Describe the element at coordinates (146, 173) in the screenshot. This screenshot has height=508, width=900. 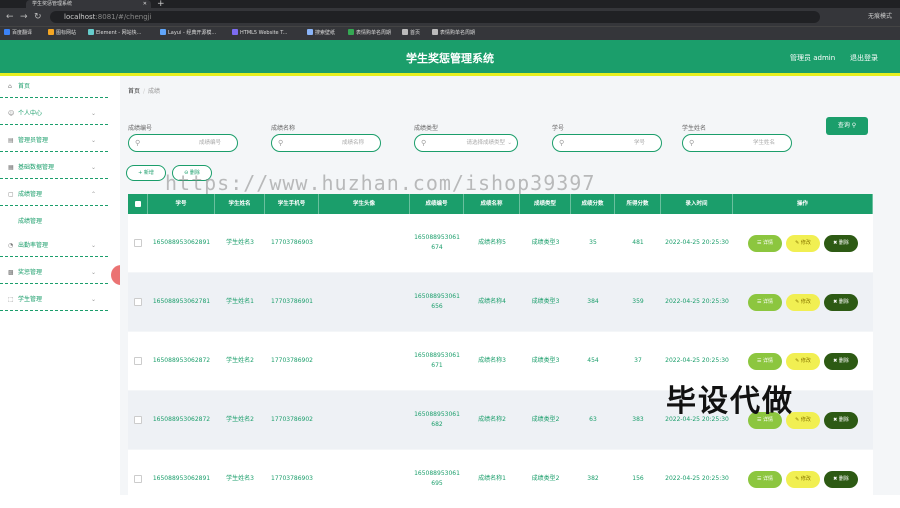
I see `add-button: + 新增` at that location.